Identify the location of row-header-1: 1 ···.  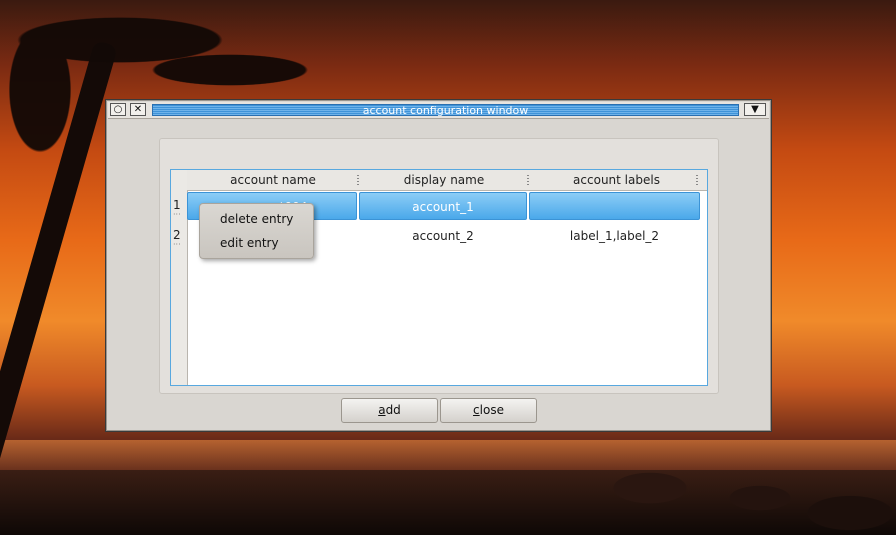
(179, 208).